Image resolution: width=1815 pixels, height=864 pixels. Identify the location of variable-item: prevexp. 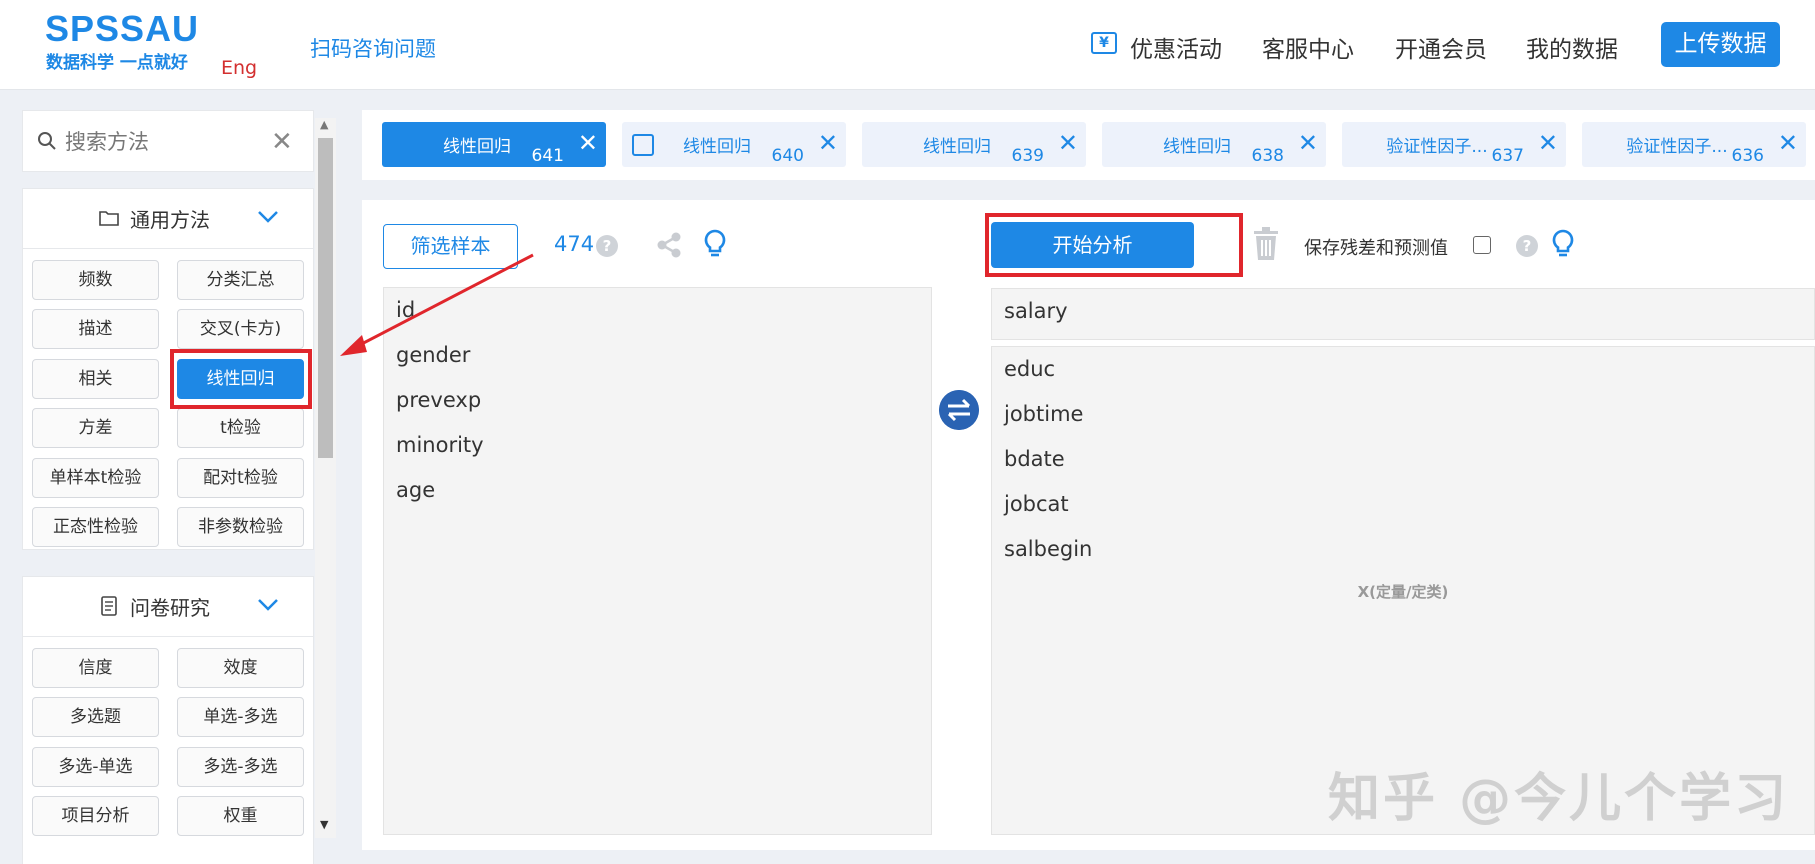
(438, 400).